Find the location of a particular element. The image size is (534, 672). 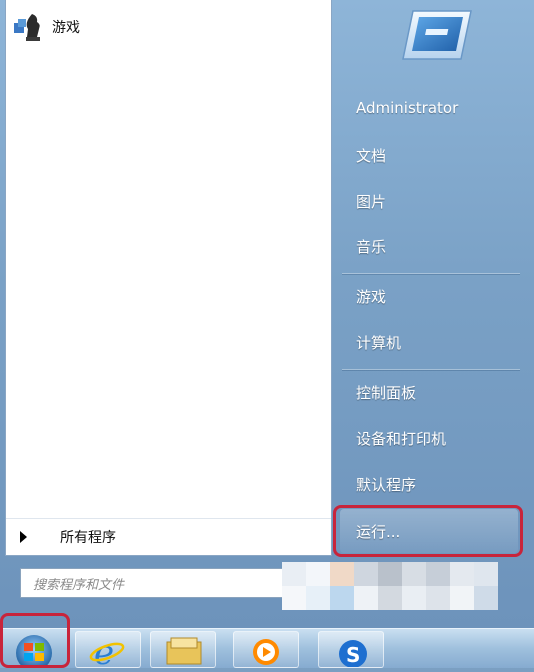

program-label: 游戏 is located at coordinates (66, 28).